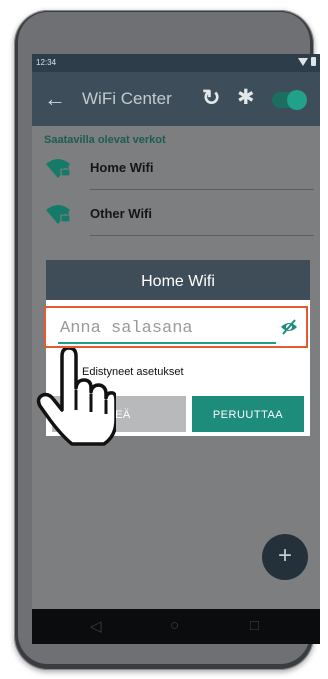  What do you see at coordinates (121, 213) in the screenshot?
I see `network-label: Other Wifi` at bounding box center [121, 213].